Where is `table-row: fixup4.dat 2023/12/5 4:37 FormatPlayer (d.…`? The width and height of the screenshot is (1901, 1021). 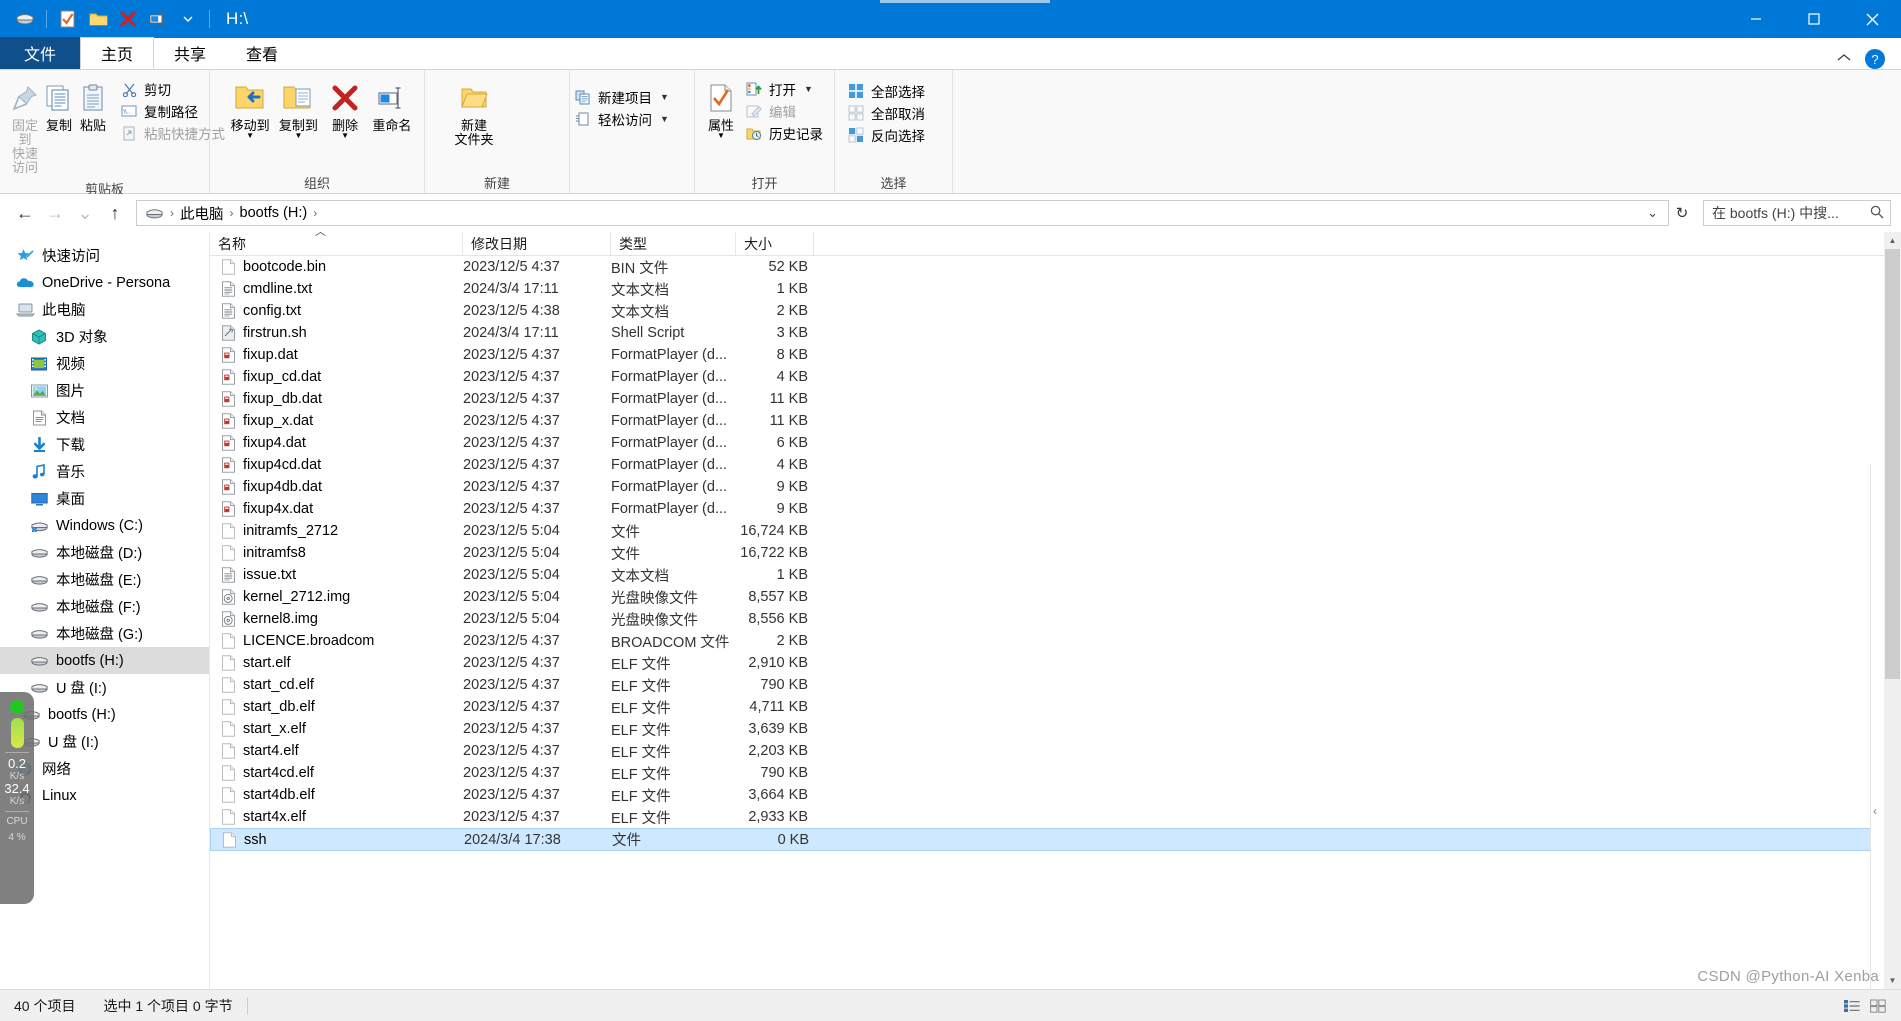 table-row: fixup4.dat 2023/12/5 4:37 FormatPlayer (d.… is located at coordinates (1055, 443).